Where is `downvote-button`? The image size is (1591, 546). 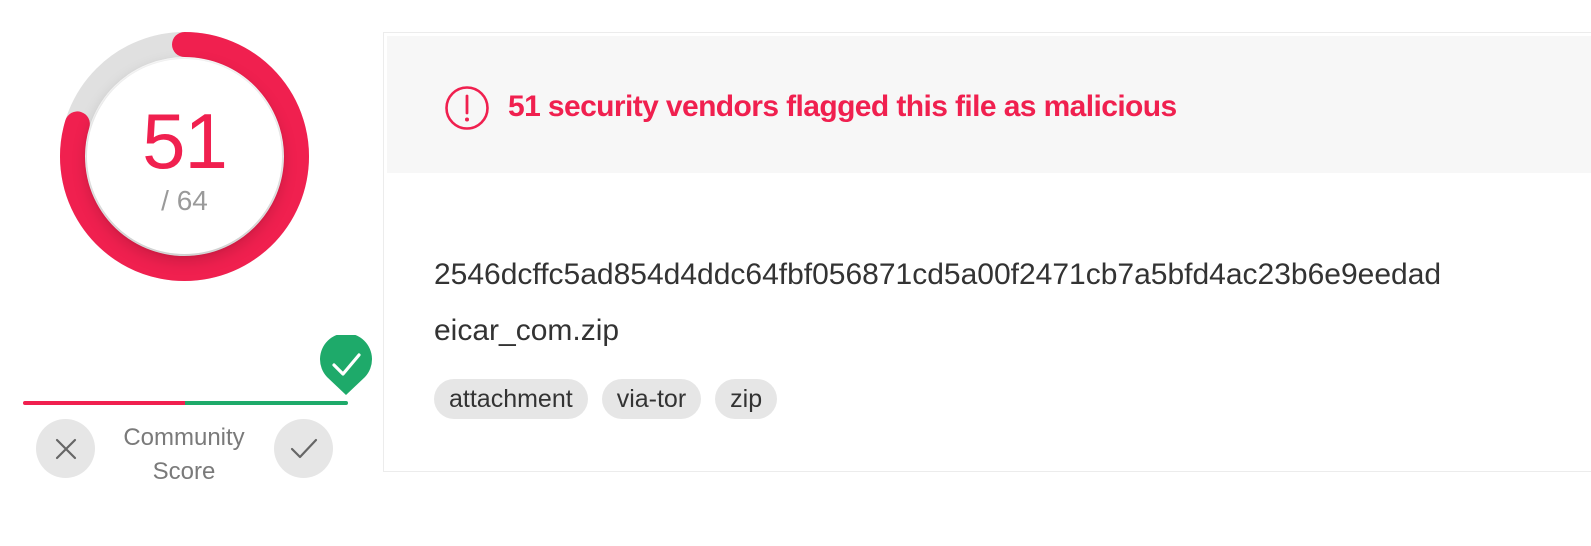 downvote-button is located at coordinates (65, 448).